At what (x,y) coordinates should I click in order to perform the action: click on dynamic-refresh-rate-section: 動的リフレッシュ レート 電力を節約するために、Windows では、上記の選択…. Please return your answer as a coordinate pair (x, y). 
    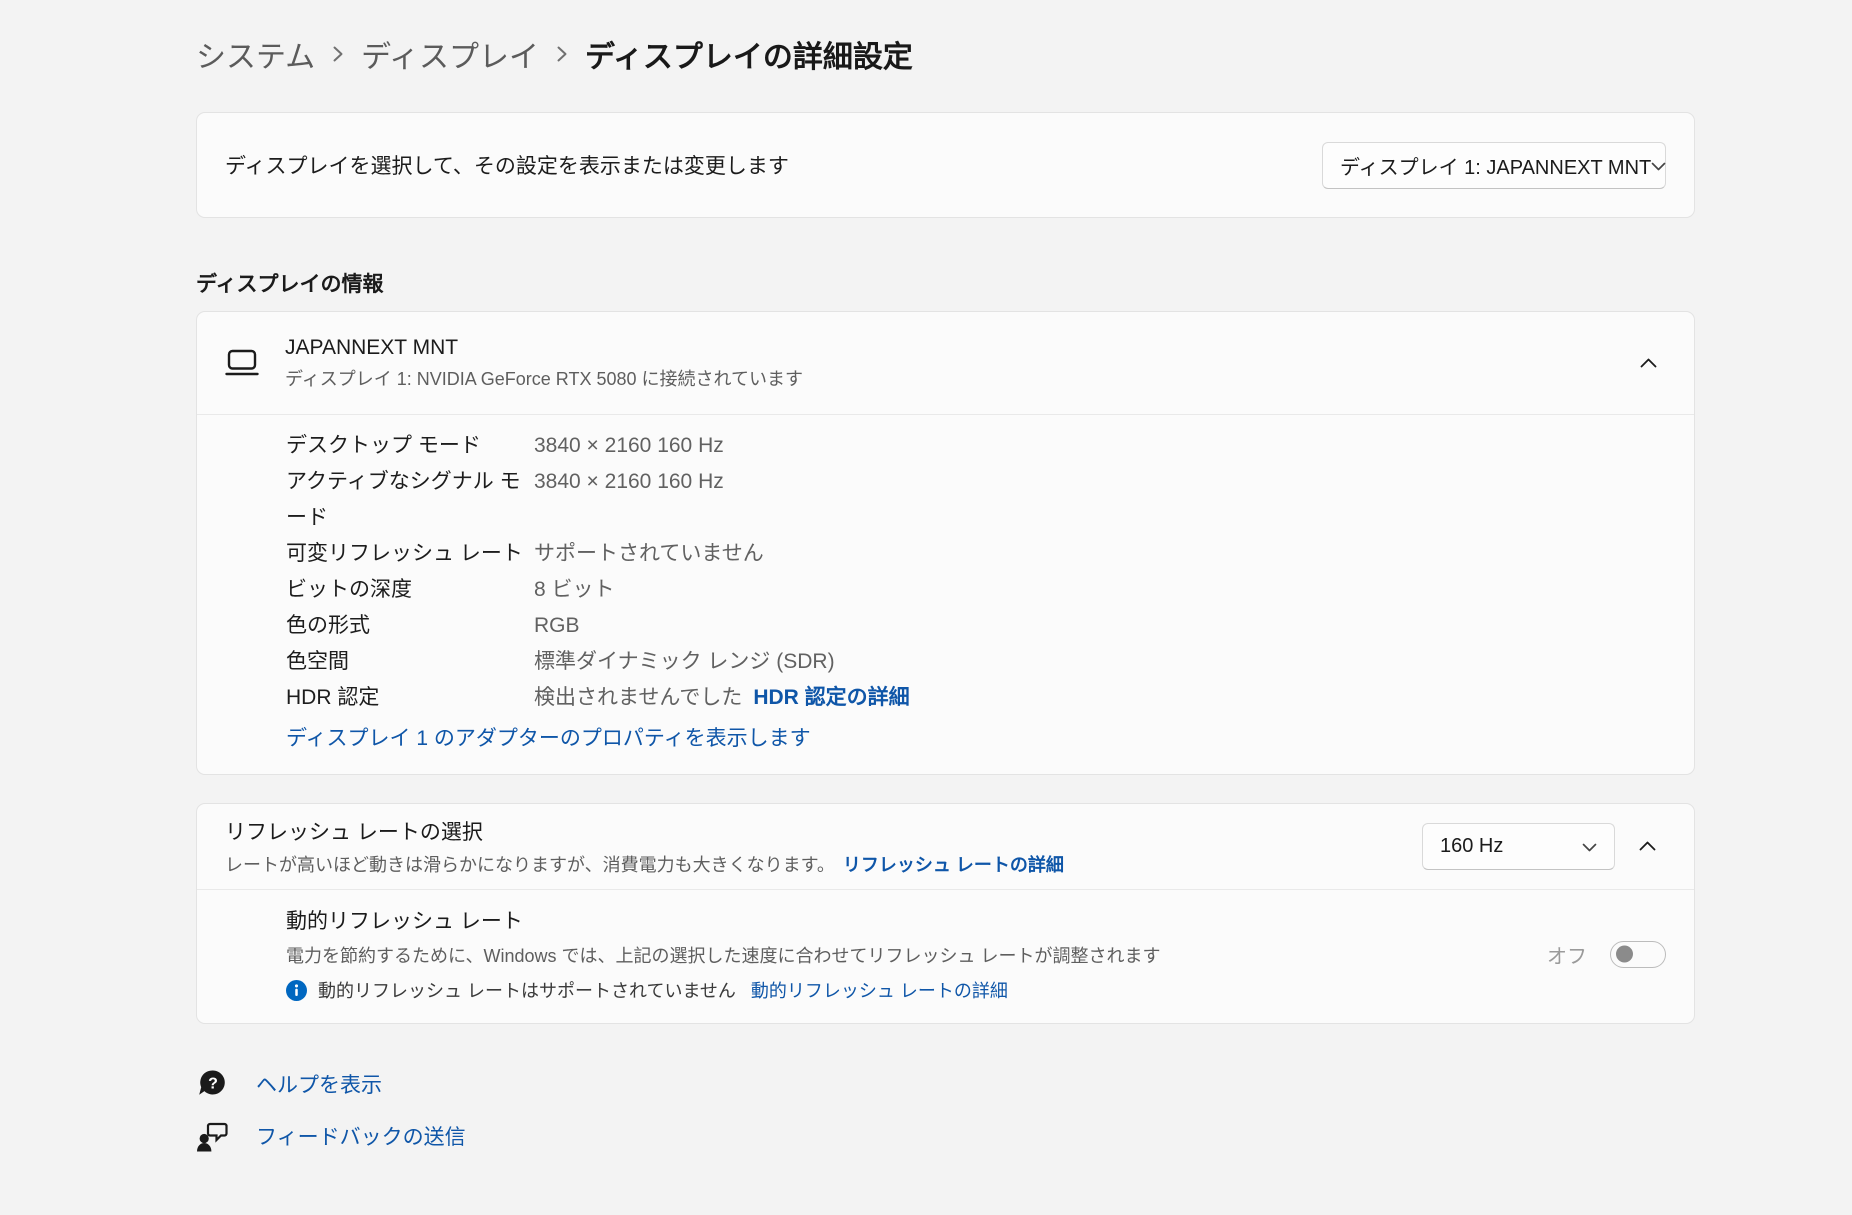
    Looking at the image, I should click on (945, 956).